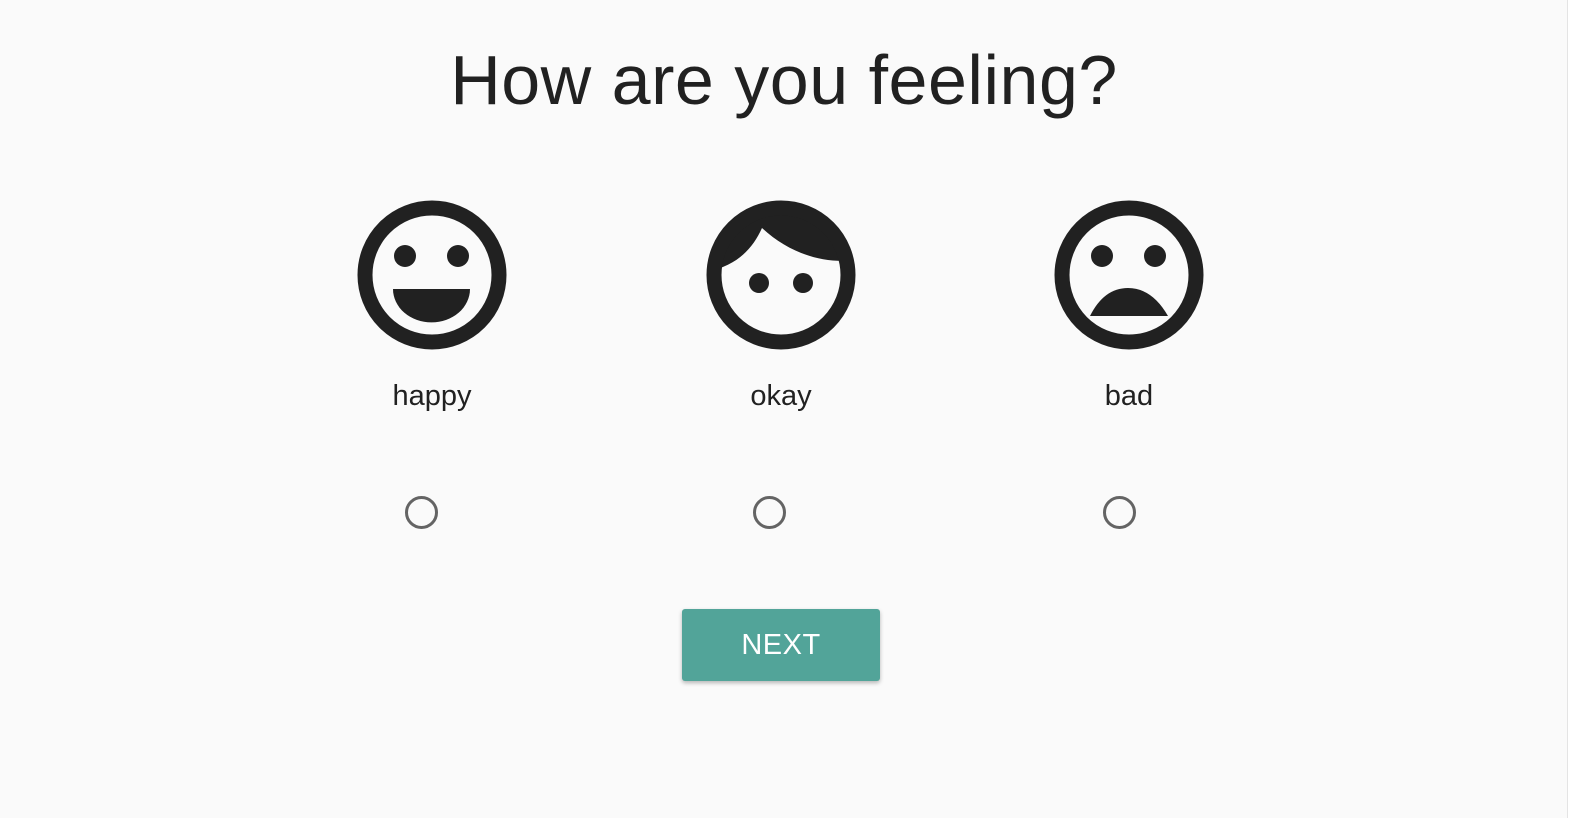 The image size is (1586, 818). Describe the element at coordinates (1129, 275) in the screenshot. I see `sad-face-icon` at that location.